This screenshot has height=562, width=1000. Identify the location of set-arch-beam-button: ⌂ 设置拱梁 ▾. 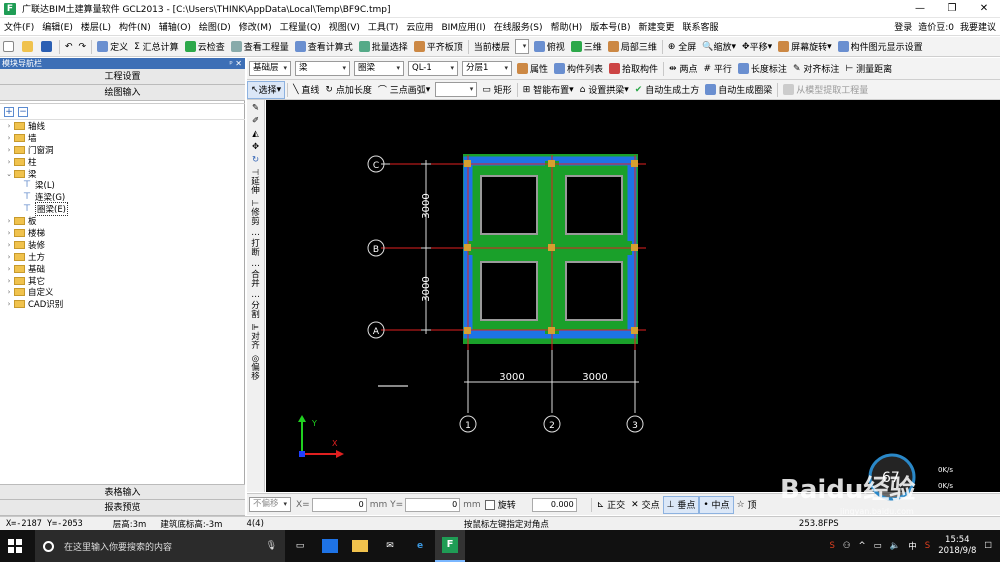
(604, 90).